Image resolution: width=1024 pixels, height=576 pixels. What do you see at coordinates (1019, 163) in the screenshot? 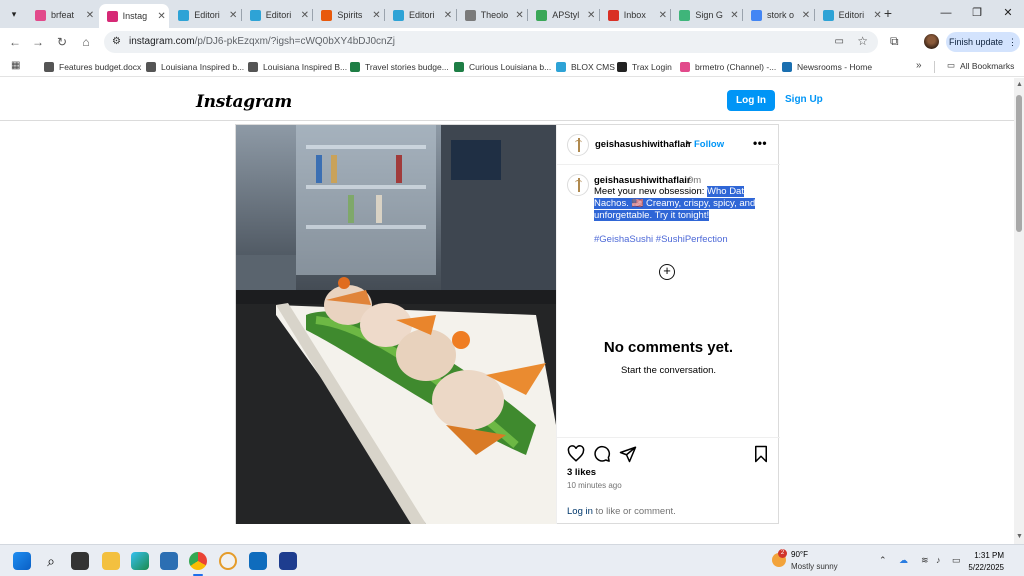
I see `scroll-thumb` at bounding box center [1019, 163].